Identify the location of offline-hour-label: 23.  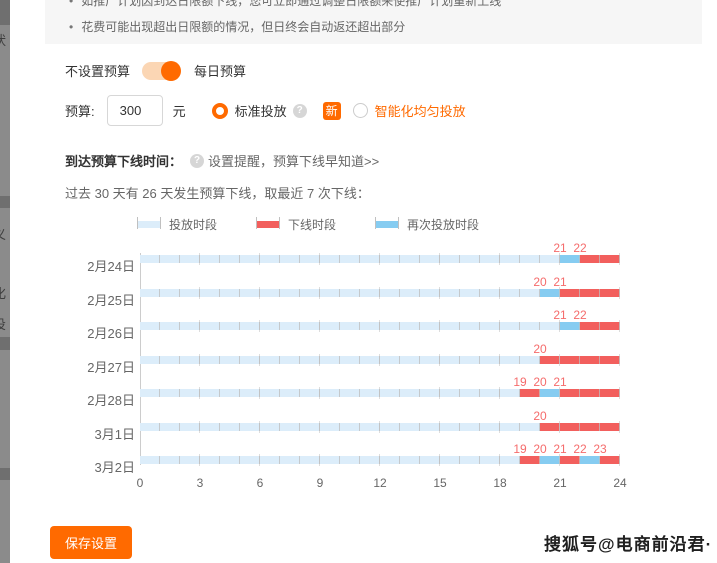
(600, 449).